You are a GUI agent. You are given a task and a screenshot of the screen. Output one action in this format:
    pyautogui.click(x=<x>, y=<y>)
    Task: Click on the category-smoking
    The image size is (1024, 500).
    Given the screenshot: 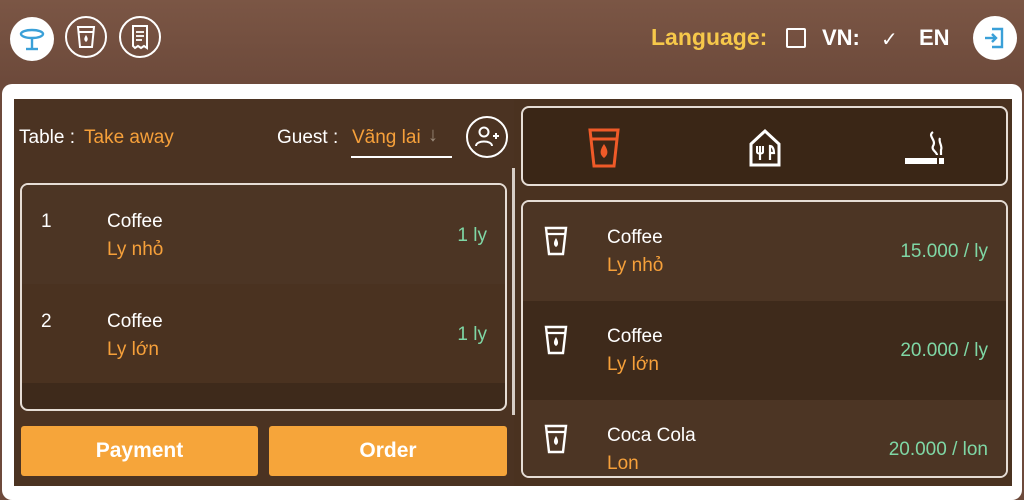 What is the action you would take?
    pyautogui.click(x=925, y=148)
    